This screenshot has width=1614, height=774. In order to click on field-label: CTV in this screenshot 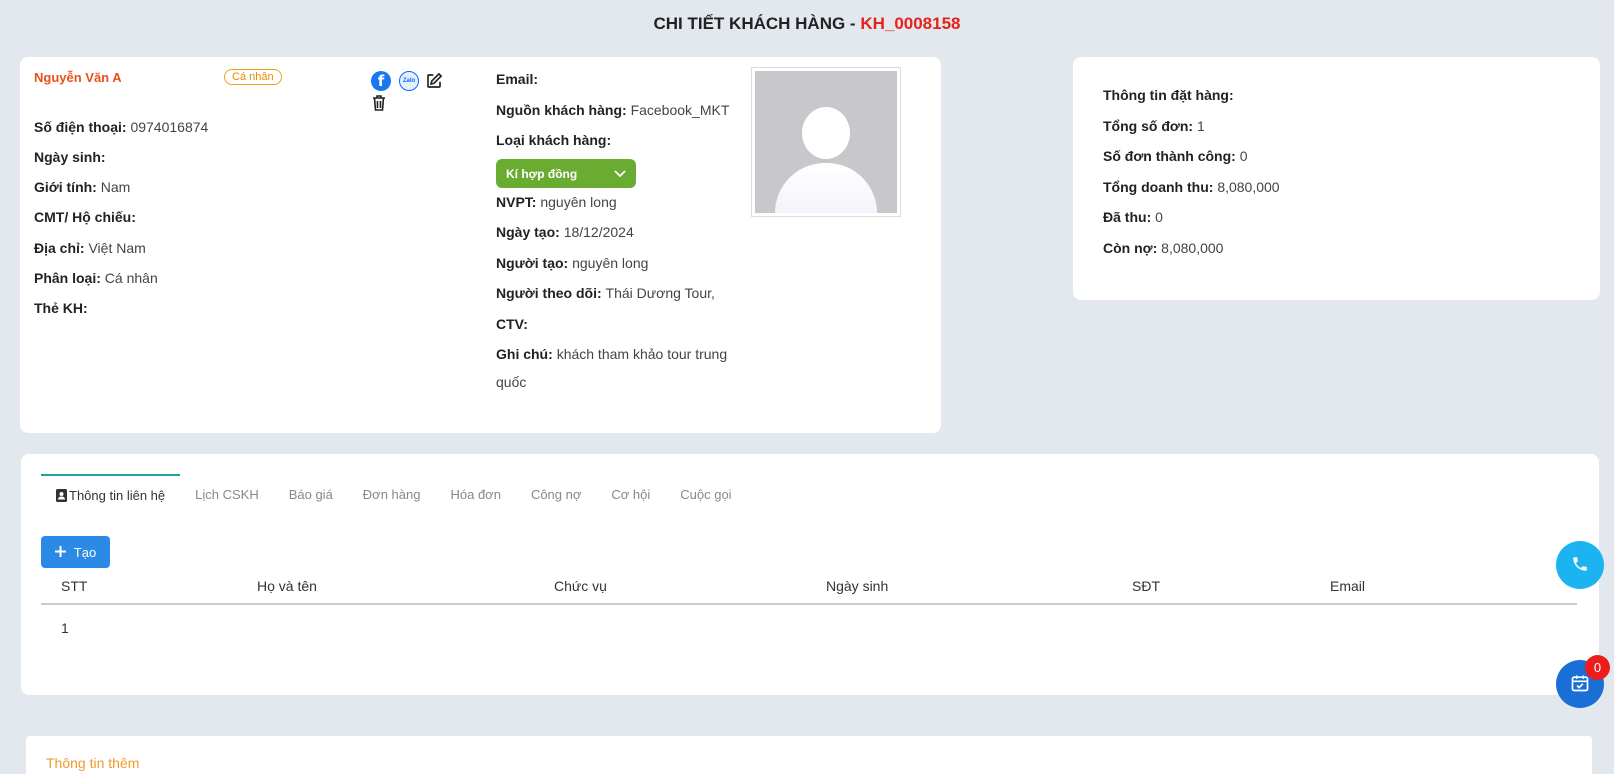, I will do `click(510, 324)`.